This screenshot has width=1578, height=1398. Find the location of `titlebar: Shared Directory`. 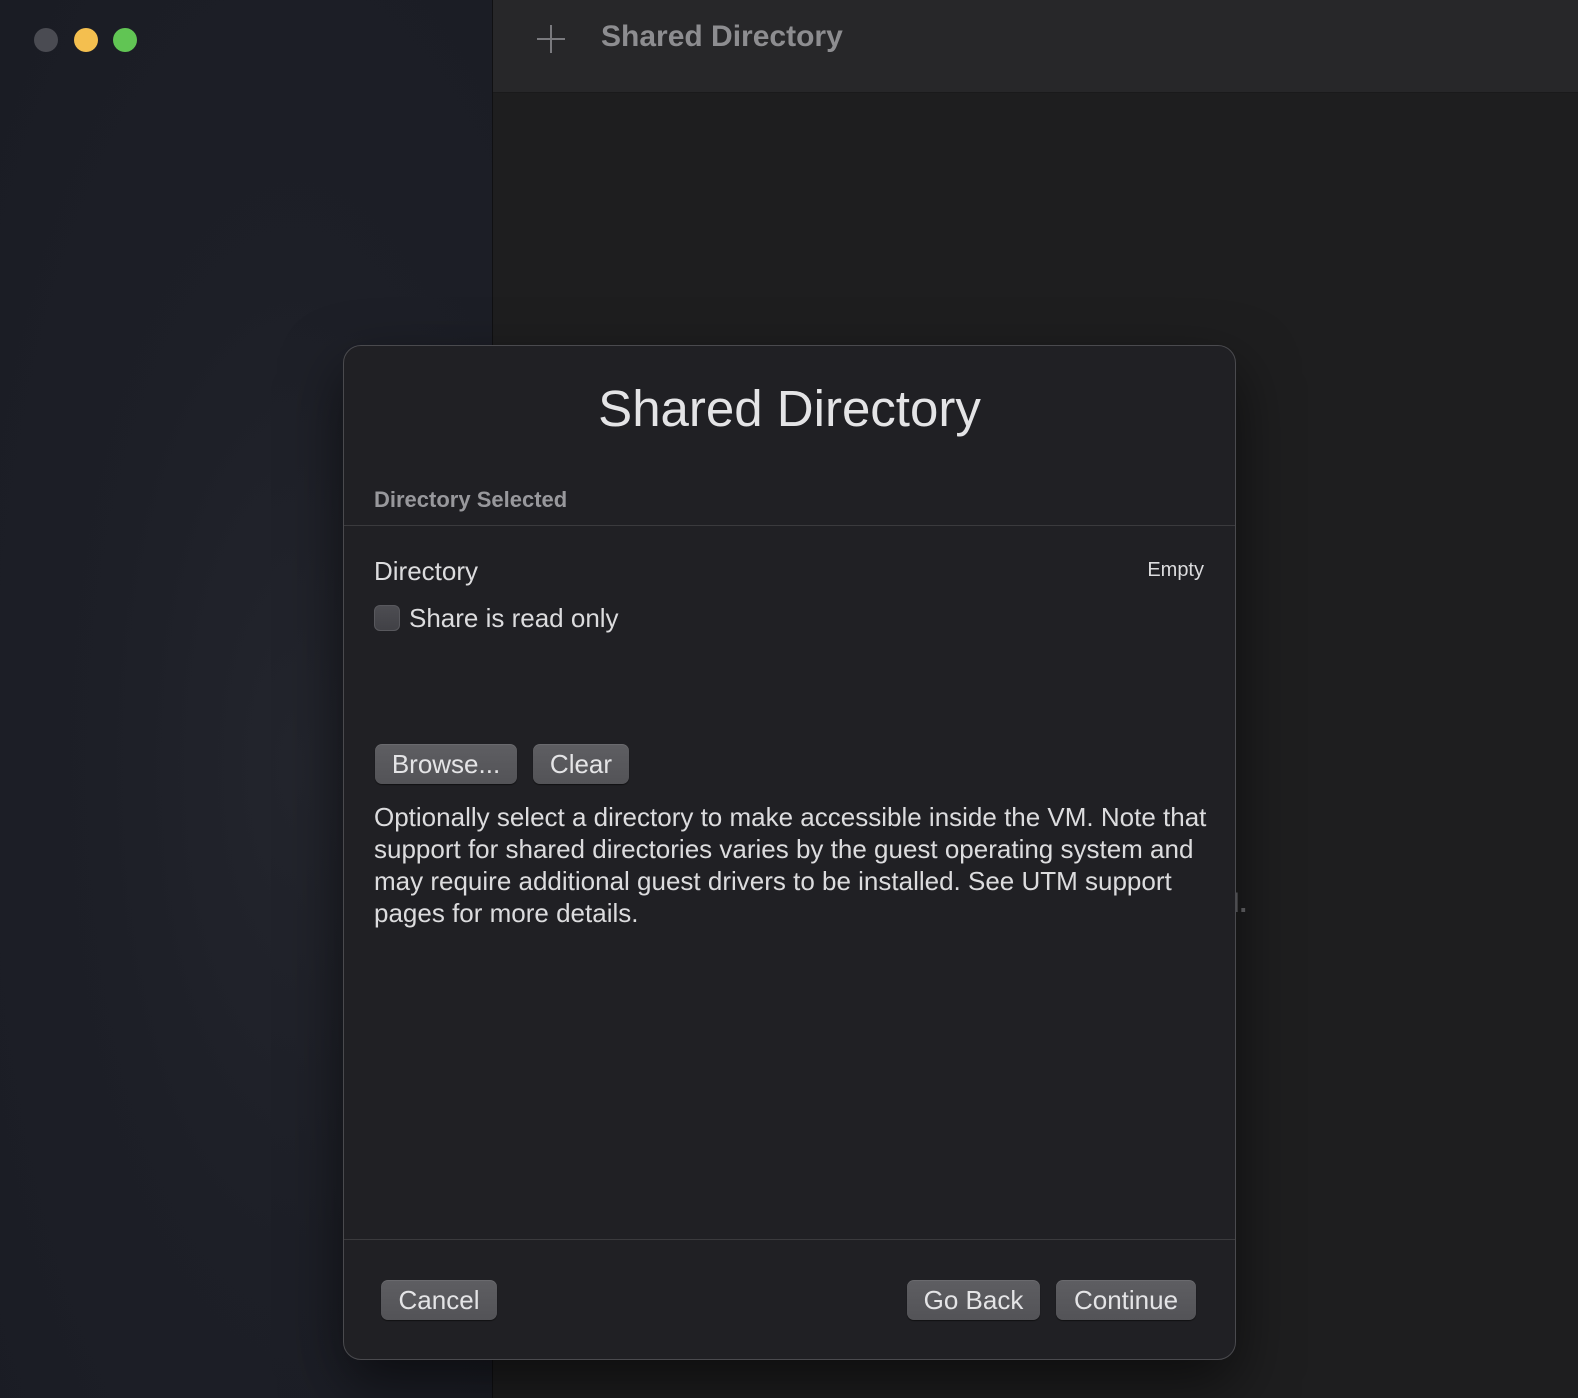

titlebar: Shared Directory is located at coordinates (1035, 46).